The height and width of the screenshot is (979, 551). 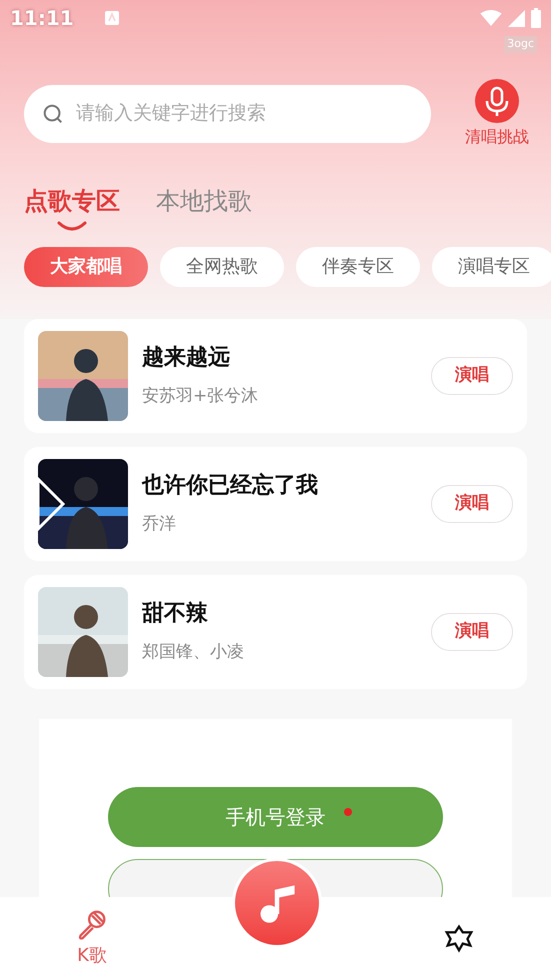 What do you see at coordinates (222, 266) in the screenshot?
I see `category-chip: 全网热歌` at bounding box center [222, 266].